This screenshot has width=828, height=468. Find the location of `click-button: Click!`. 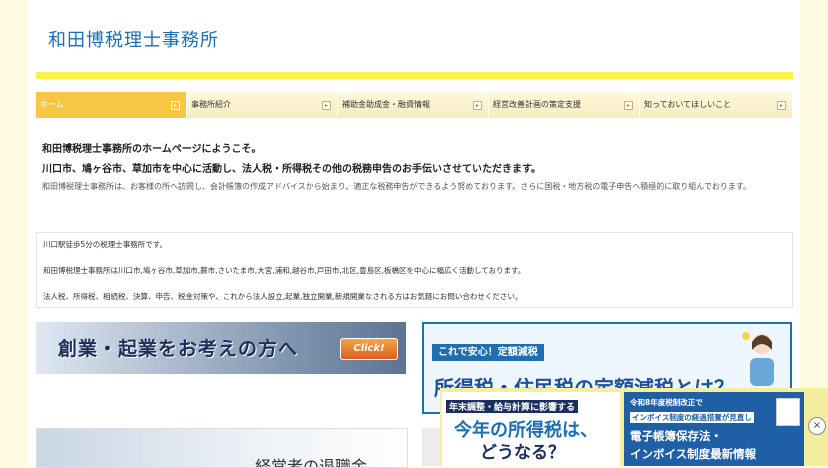

click-button: Click! is located at coordinates (369, 349).